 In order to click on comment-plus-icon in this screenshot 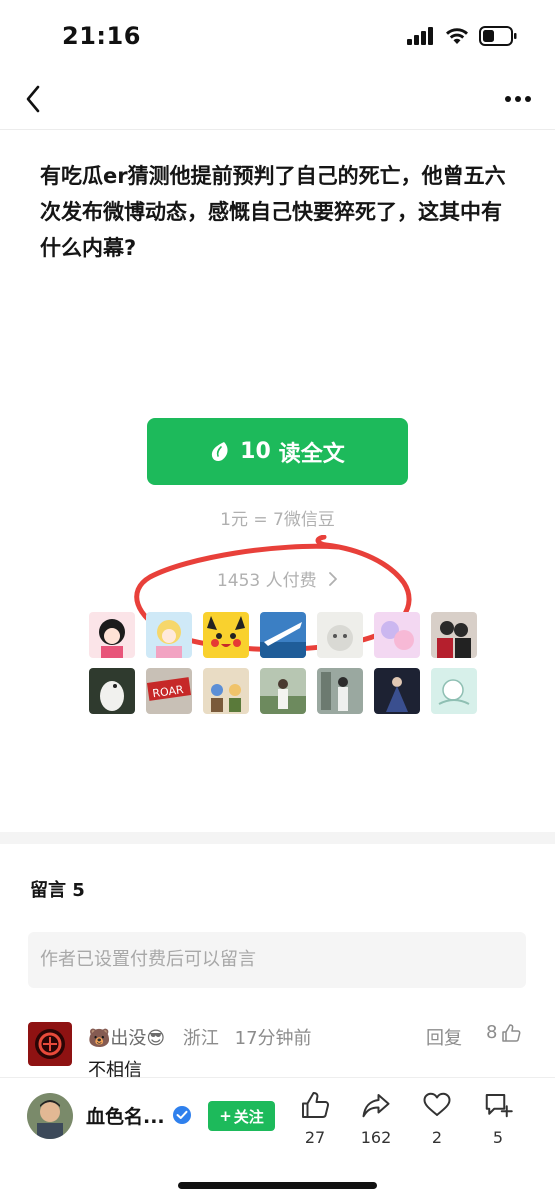, I will do `click(499, 1106)`.